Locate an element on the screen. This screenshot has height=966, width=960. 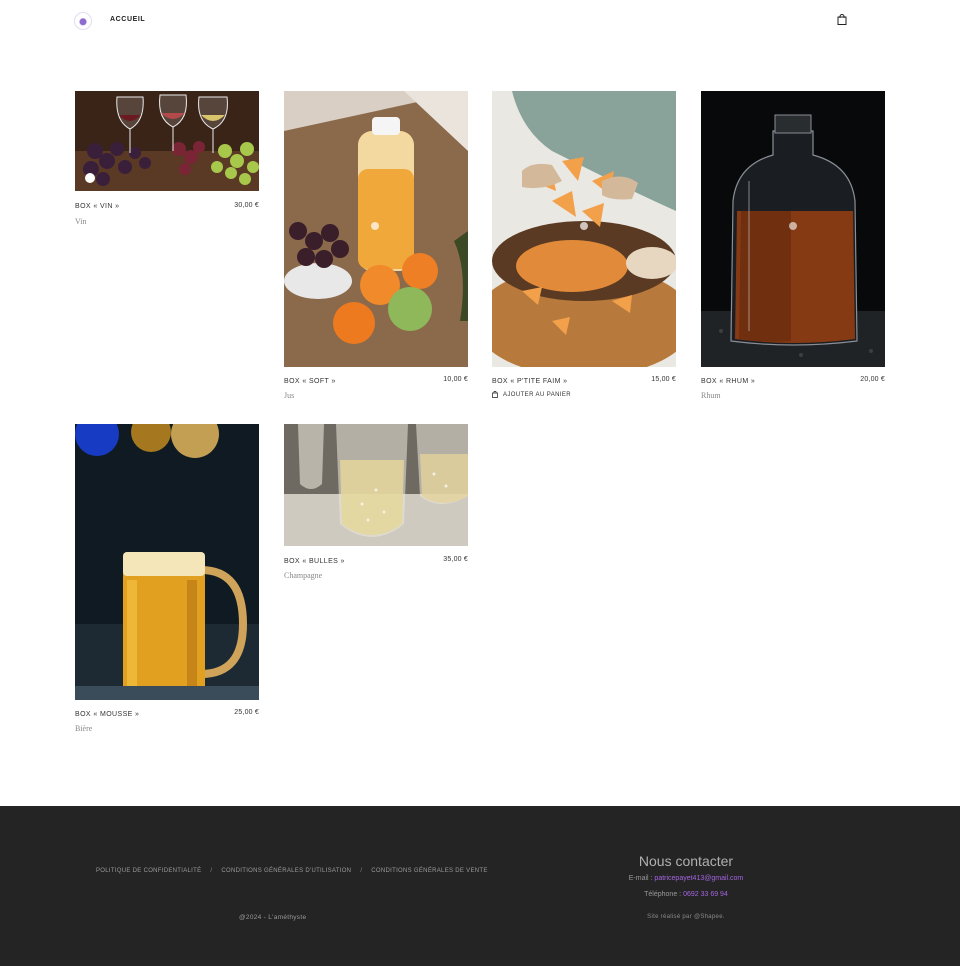
product-image-ptite-faim is located at coordinates (584, 229).